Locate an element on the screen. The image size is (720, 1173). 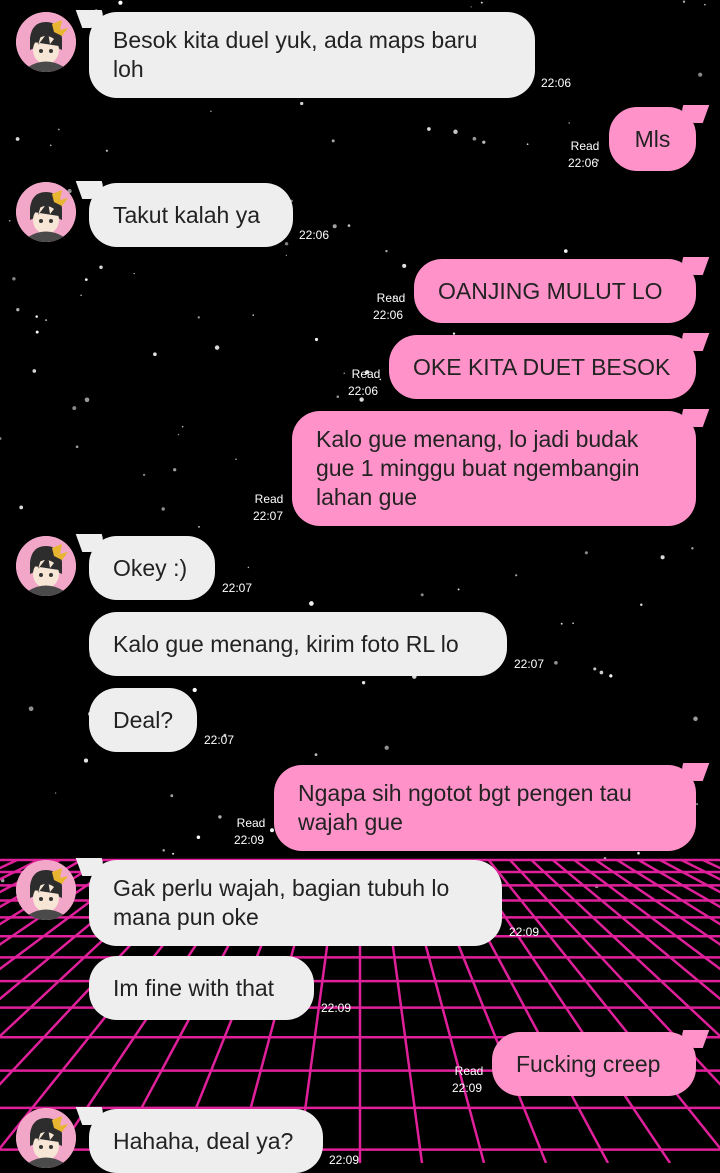
message-text: OKE KITA DUET BESOK is located at coordinates (541, 367).